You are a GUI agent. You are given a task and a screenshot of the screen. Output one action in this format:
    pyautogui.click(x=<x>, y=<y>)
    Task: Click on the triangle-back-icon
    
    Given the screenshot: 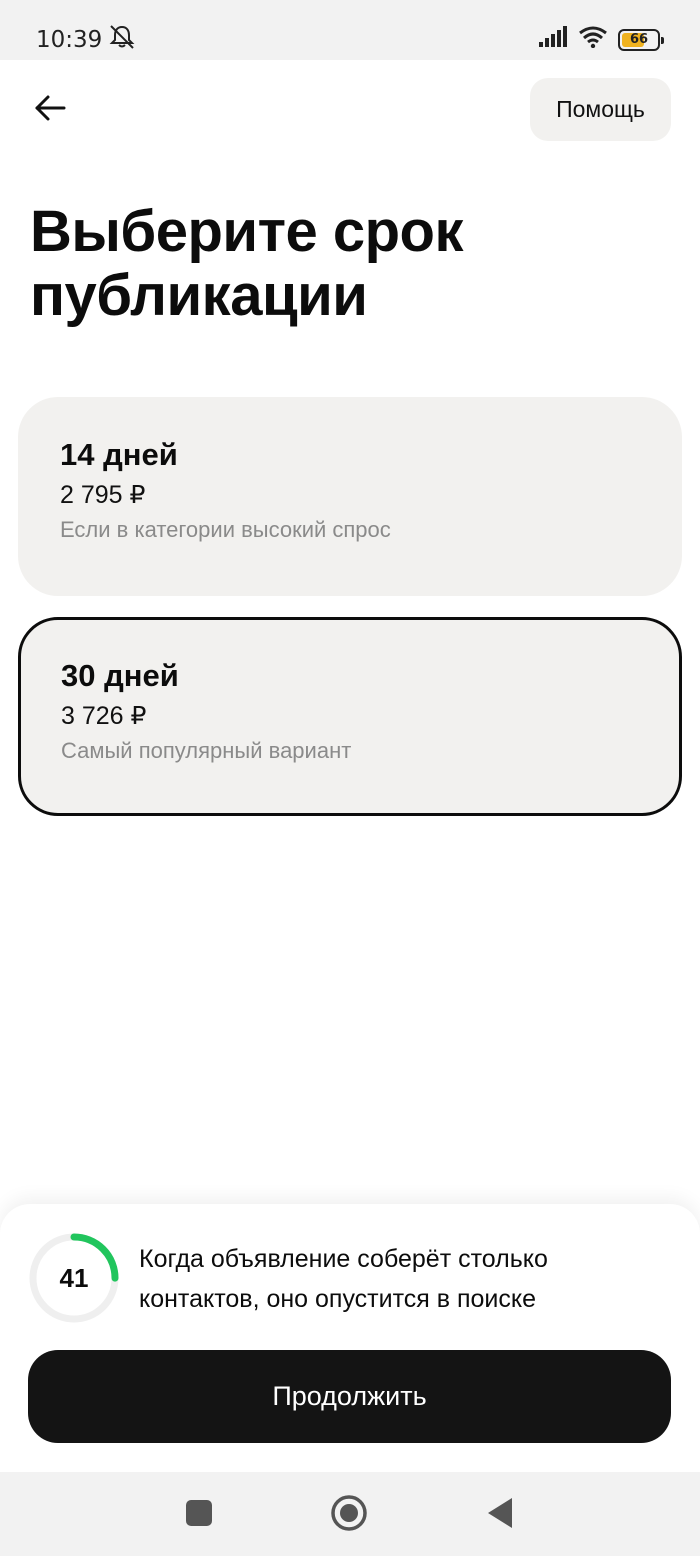 What is the action you would take?
    pyautogui.click(x=500, y=1516)
    